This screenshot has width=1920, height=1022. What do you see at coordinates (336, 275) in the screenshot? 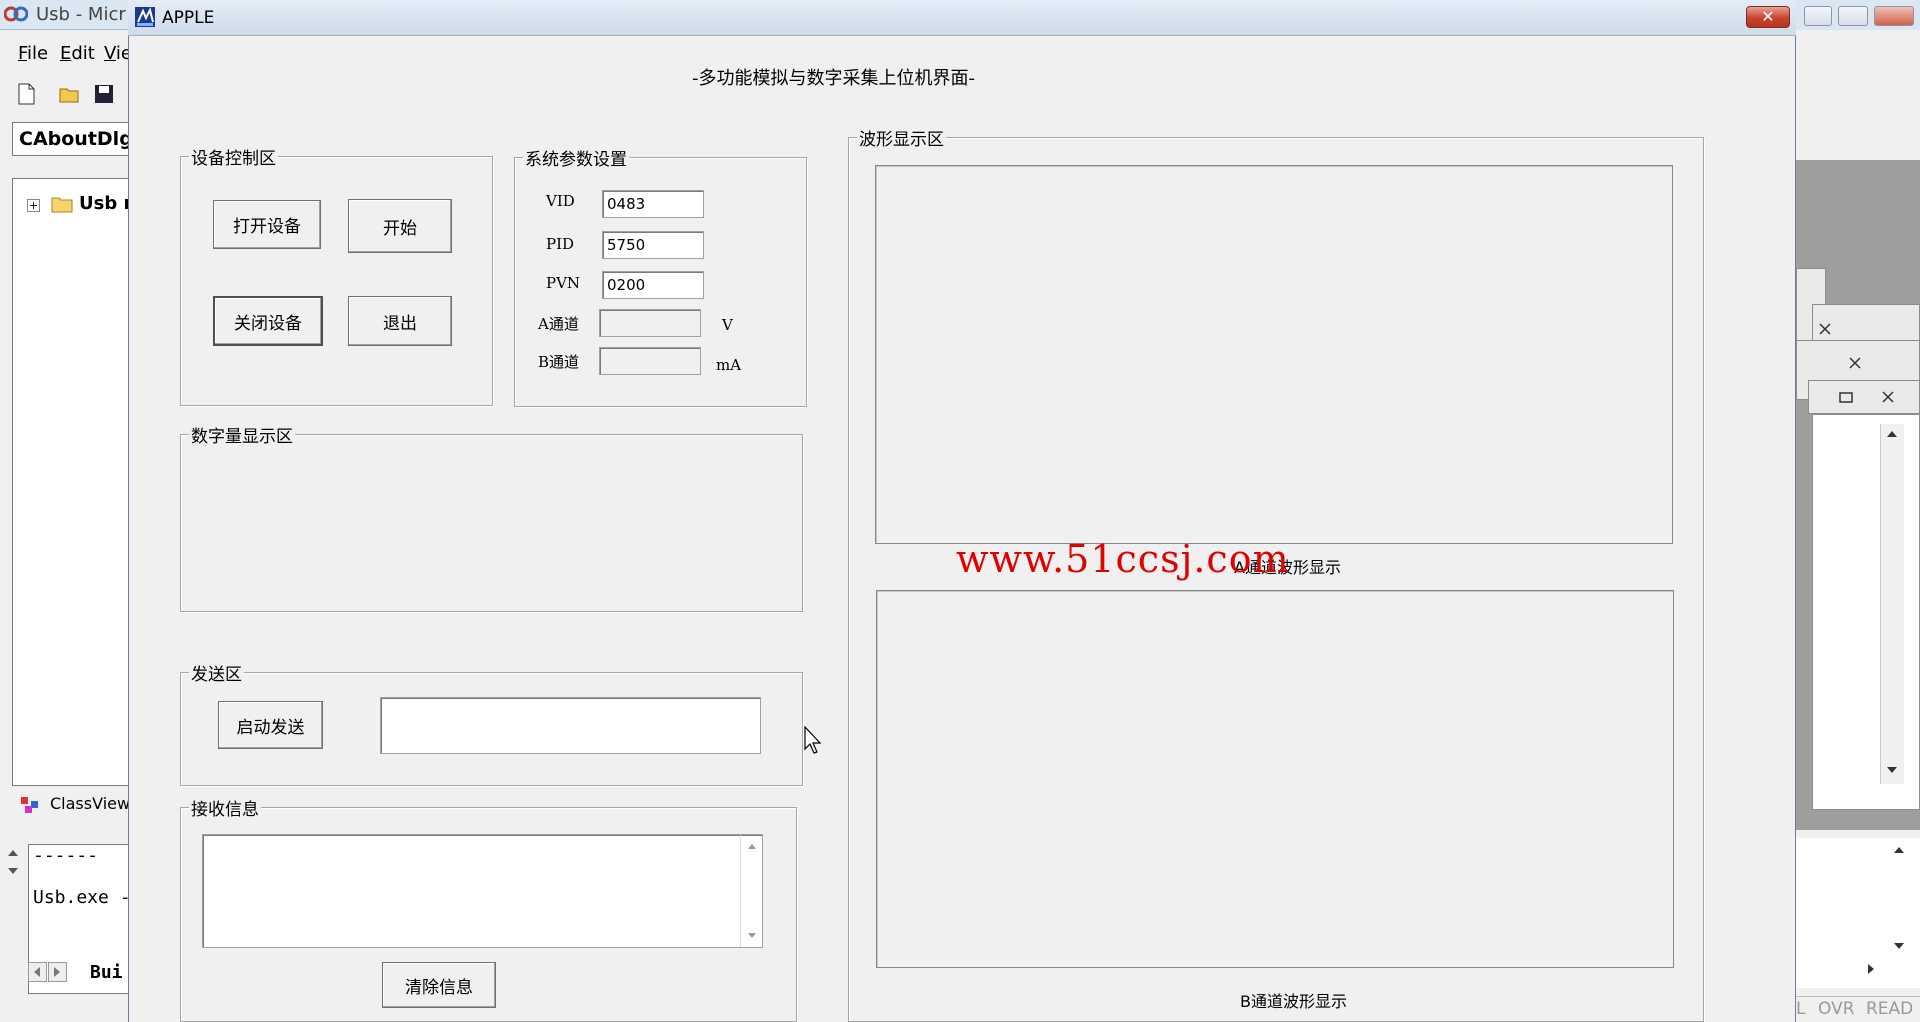
I see `device-control-group: 设备控制区` at bounding box center [336, 275].